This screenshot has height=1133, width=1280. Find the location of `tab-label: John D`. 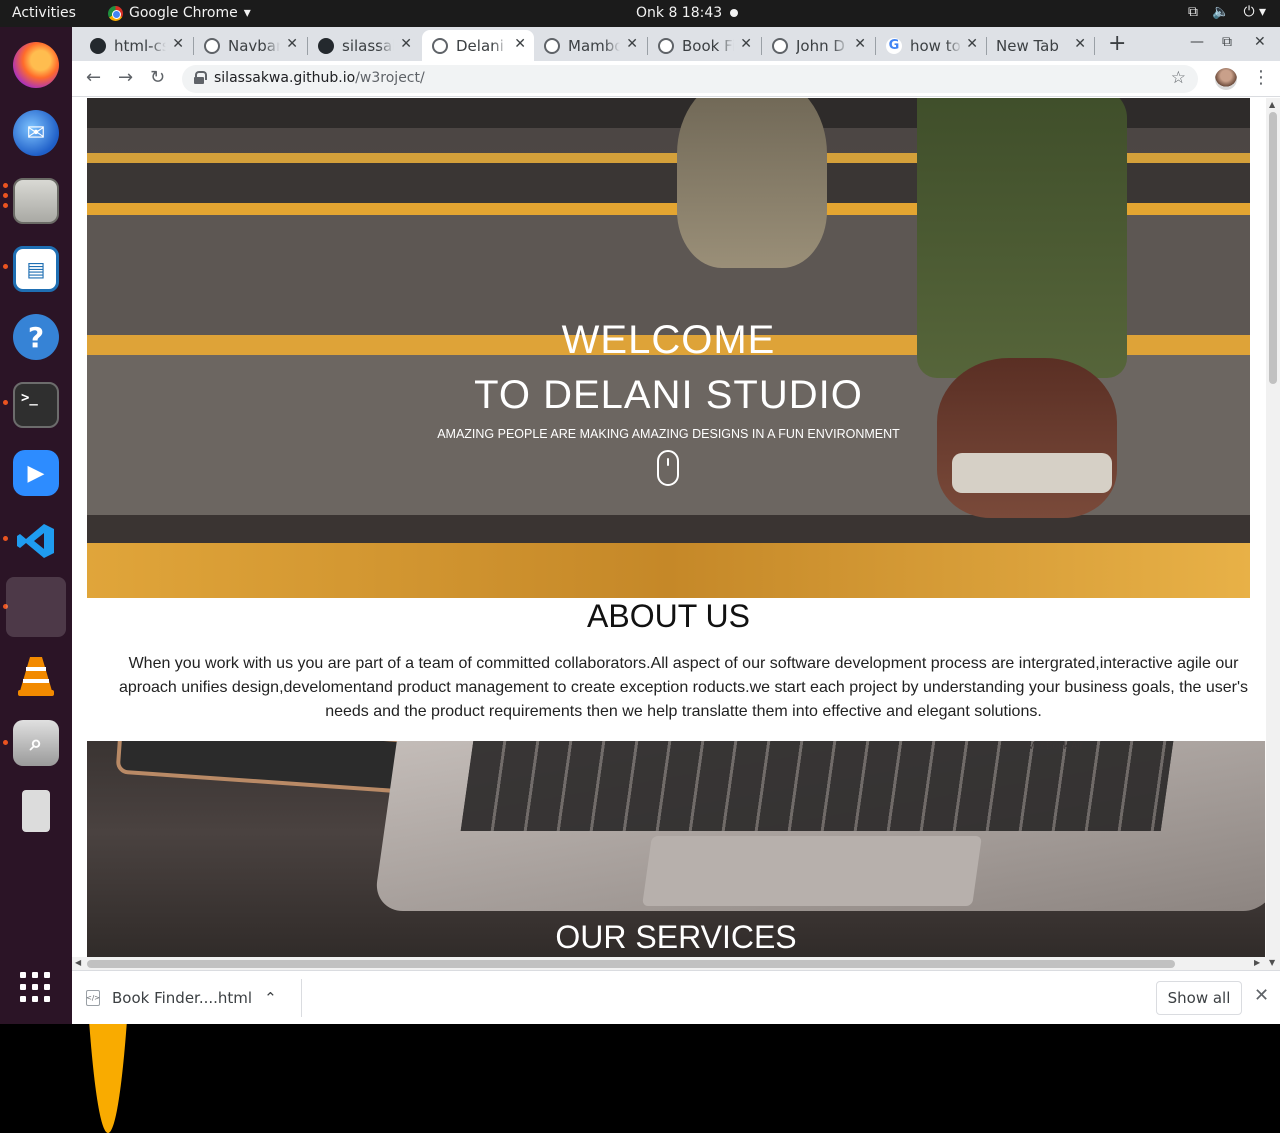

tab-label: John D is located at coordinates (820, 45).